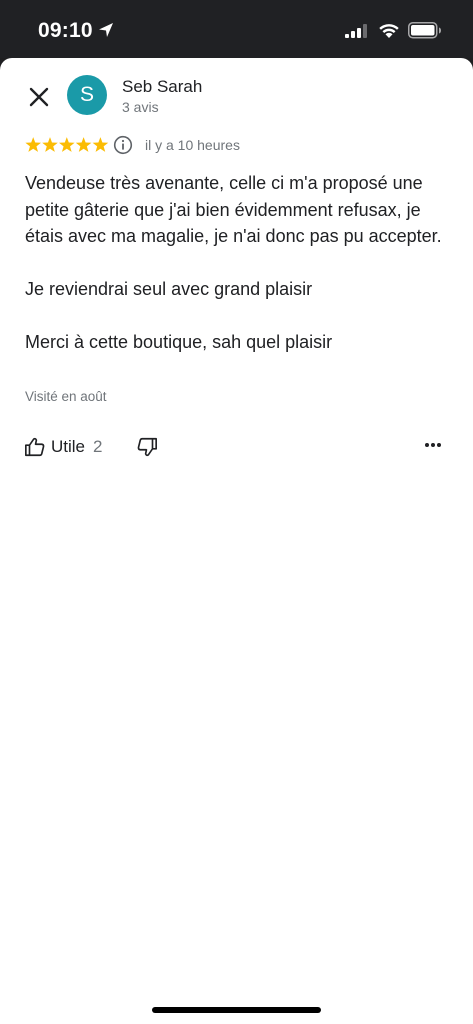  Describe the element at coordinates (123, 145) in the screenshot. I see `info-icon` at that location.